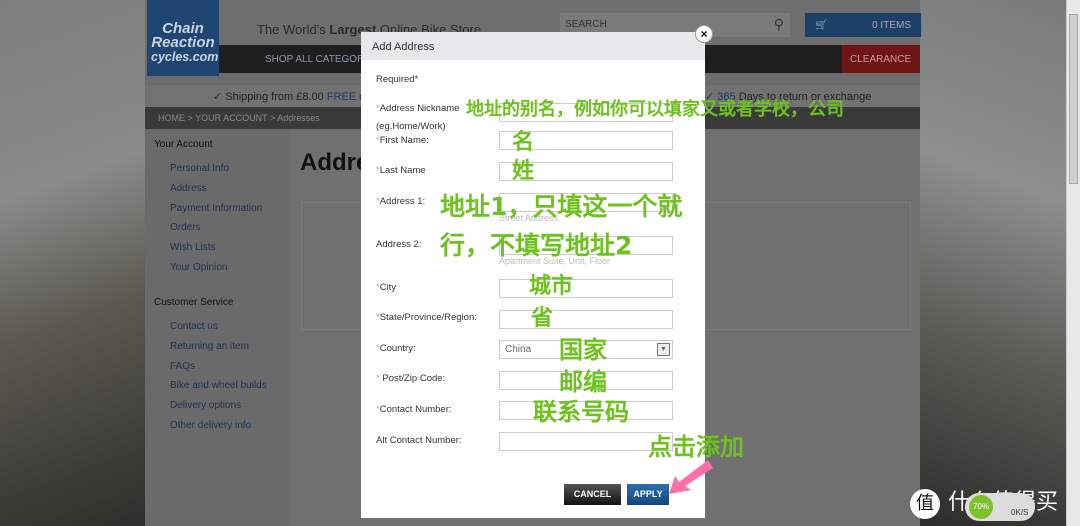  I want to click on annotation-city: 城市, so click(551, 286).